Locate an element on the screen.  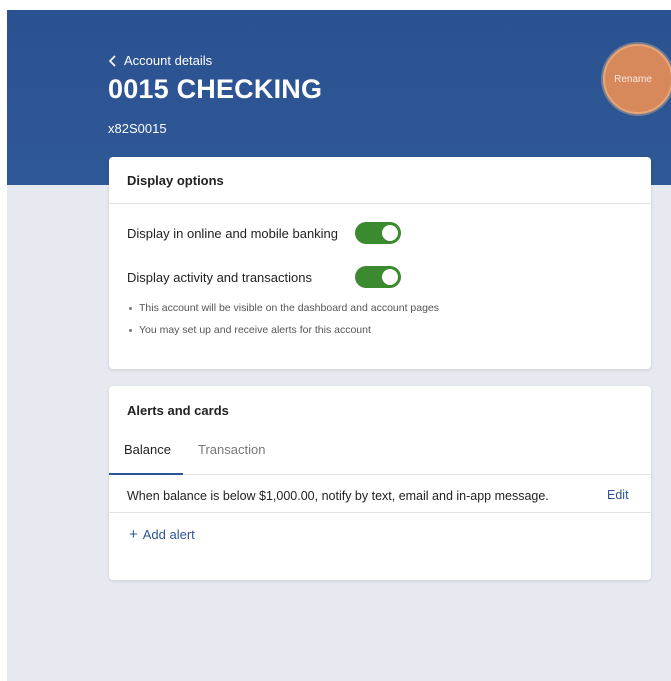
back-link-label: Account details is located at coordinates (168, 60).